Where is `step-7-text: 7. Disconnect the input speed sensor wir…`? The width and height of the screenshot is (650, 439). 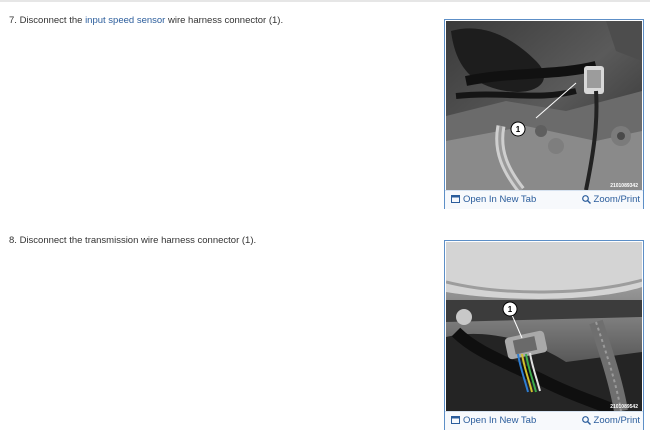
step-7-text: 7. Disconnect the input speed sensor wir… is located at coordinates (146, 21).